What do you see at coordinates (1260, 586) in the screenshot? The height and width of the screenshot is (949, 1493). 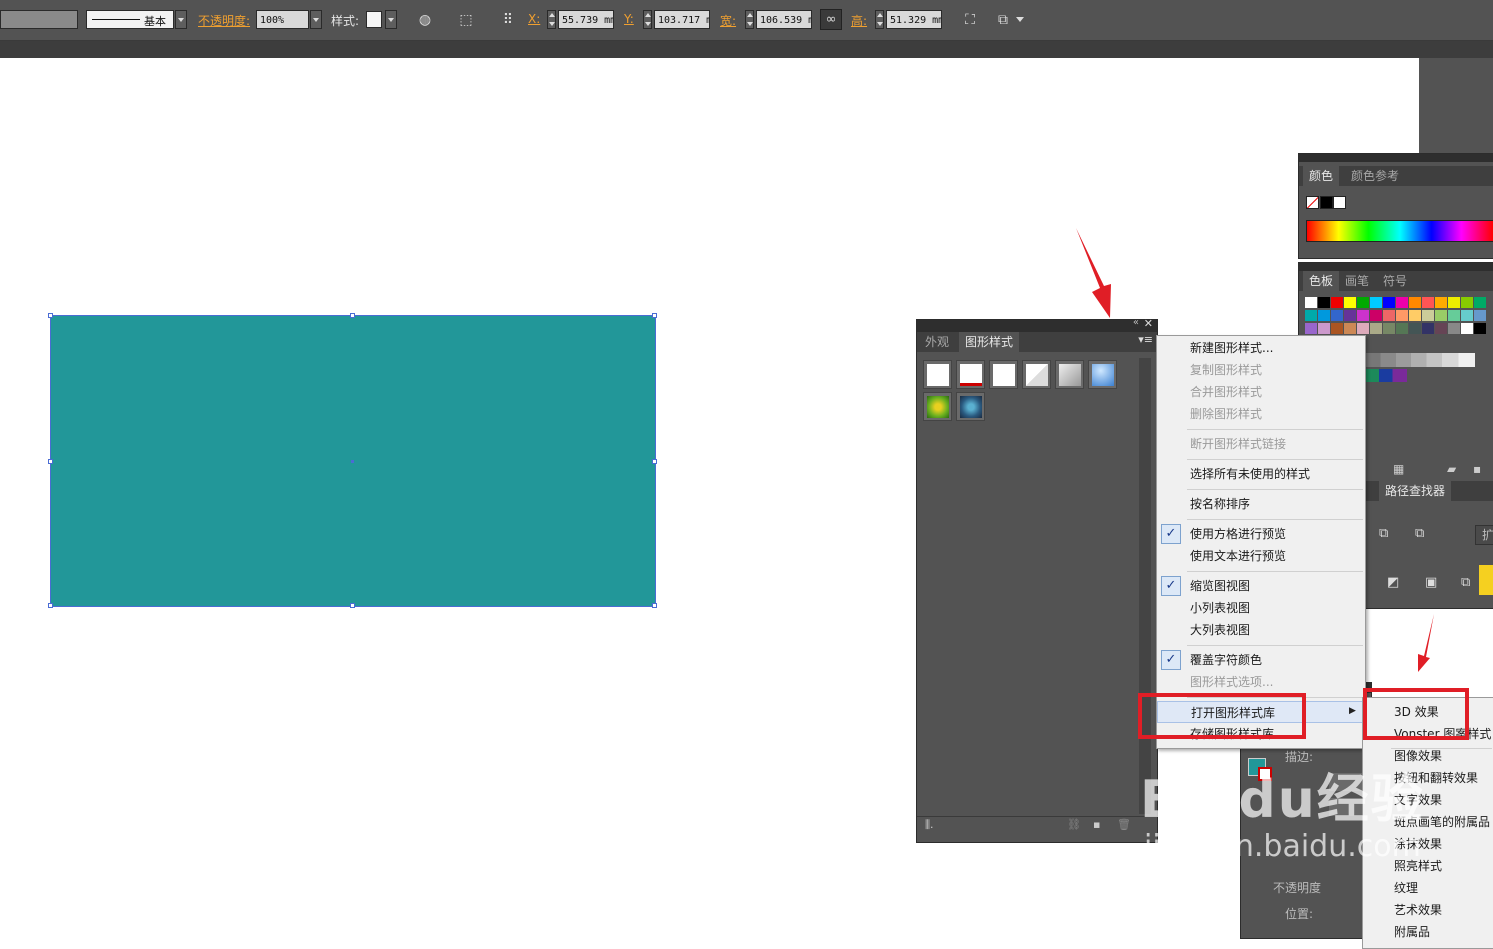 I see `menu-thumbnail-view: 缩览图视图` at bounding box center [1260, 586].